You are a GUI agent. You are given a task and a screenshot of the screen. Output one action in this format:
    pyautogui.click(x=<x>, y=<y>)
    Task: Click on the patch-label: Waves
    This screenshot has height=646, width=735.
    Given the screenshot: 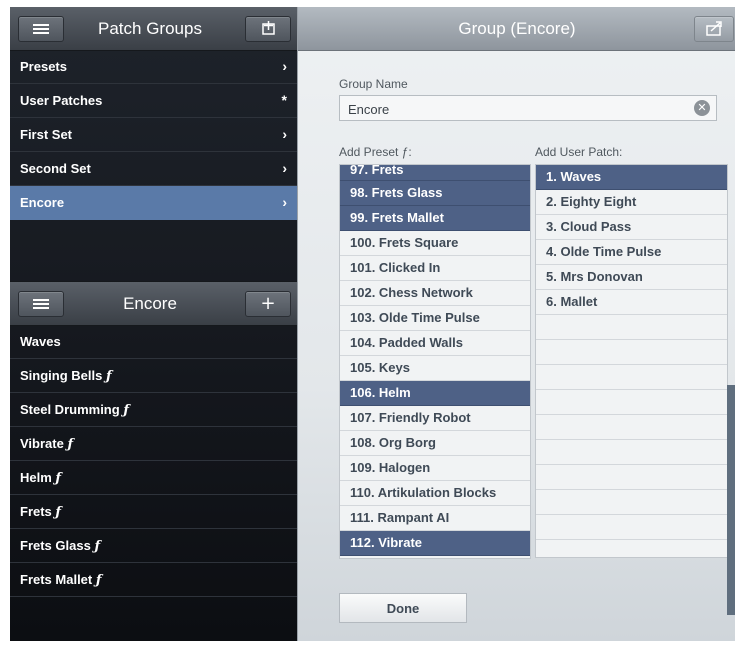 What is the action you would take?
    pyautogui.click(x=40, y=341)
    